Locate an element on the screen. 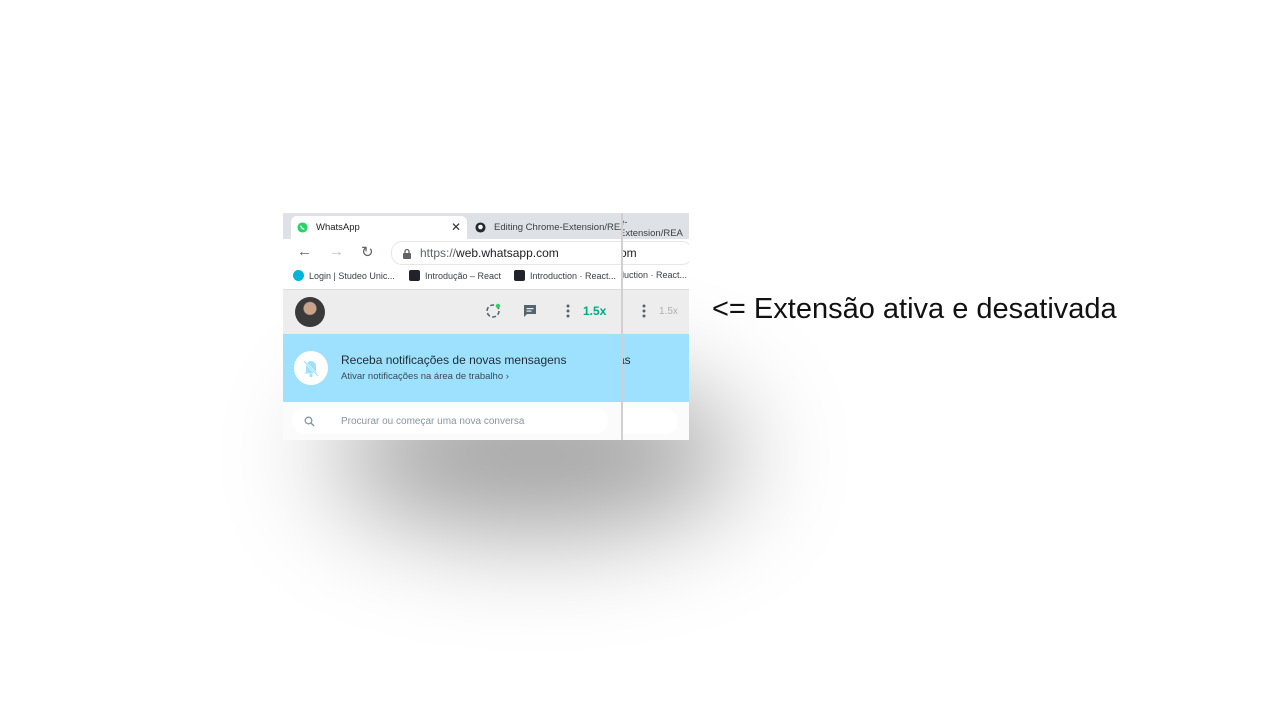 The image size is (1280, 720). tab-github-front: Editing Chrome-Extension/REA is located at coordinates (546, 227).